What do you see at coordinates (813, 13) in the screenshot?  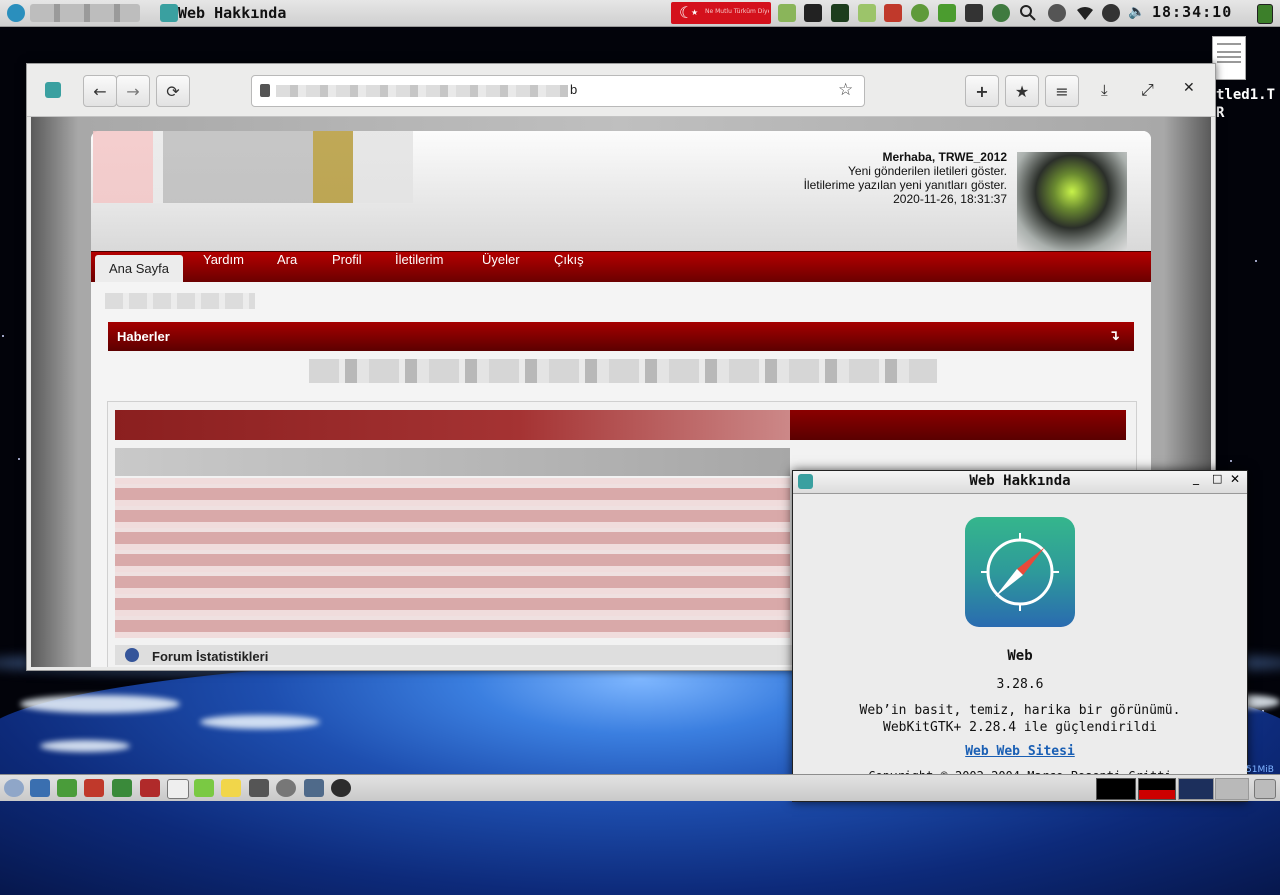 I see `terminal-icon` at bounding box center [813, 13].